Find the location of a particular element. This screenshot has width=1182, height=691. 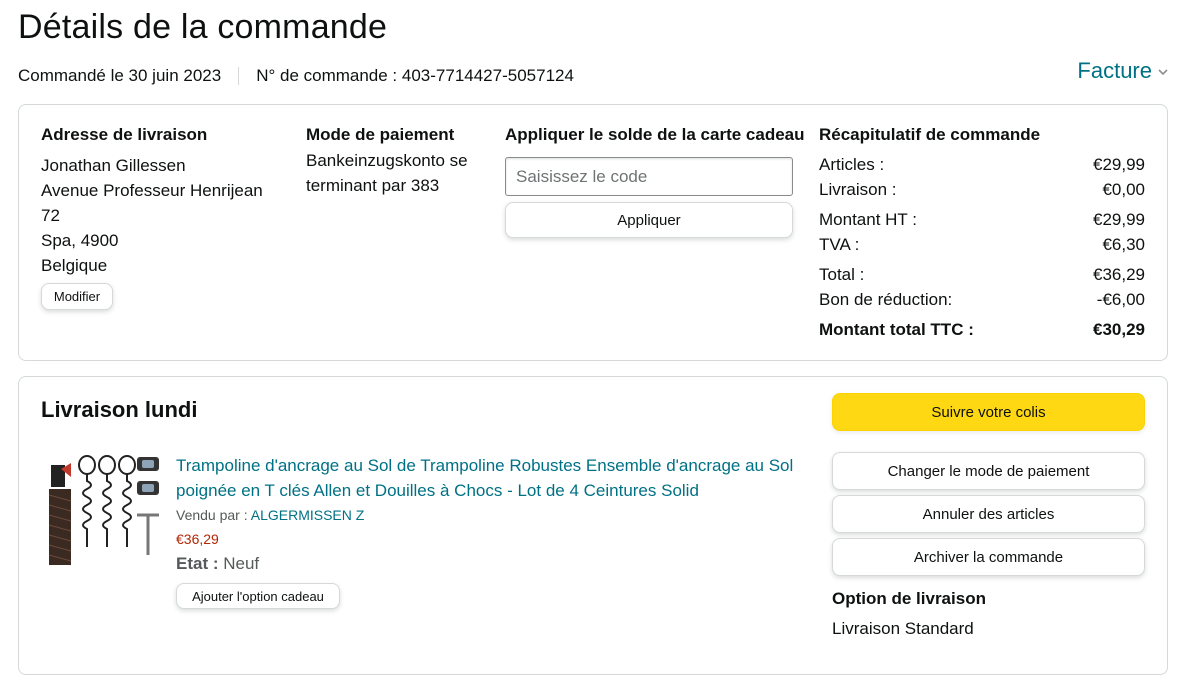

summary-row-shipping: Livraison : €0,00 is located at coordinates (982, 190).